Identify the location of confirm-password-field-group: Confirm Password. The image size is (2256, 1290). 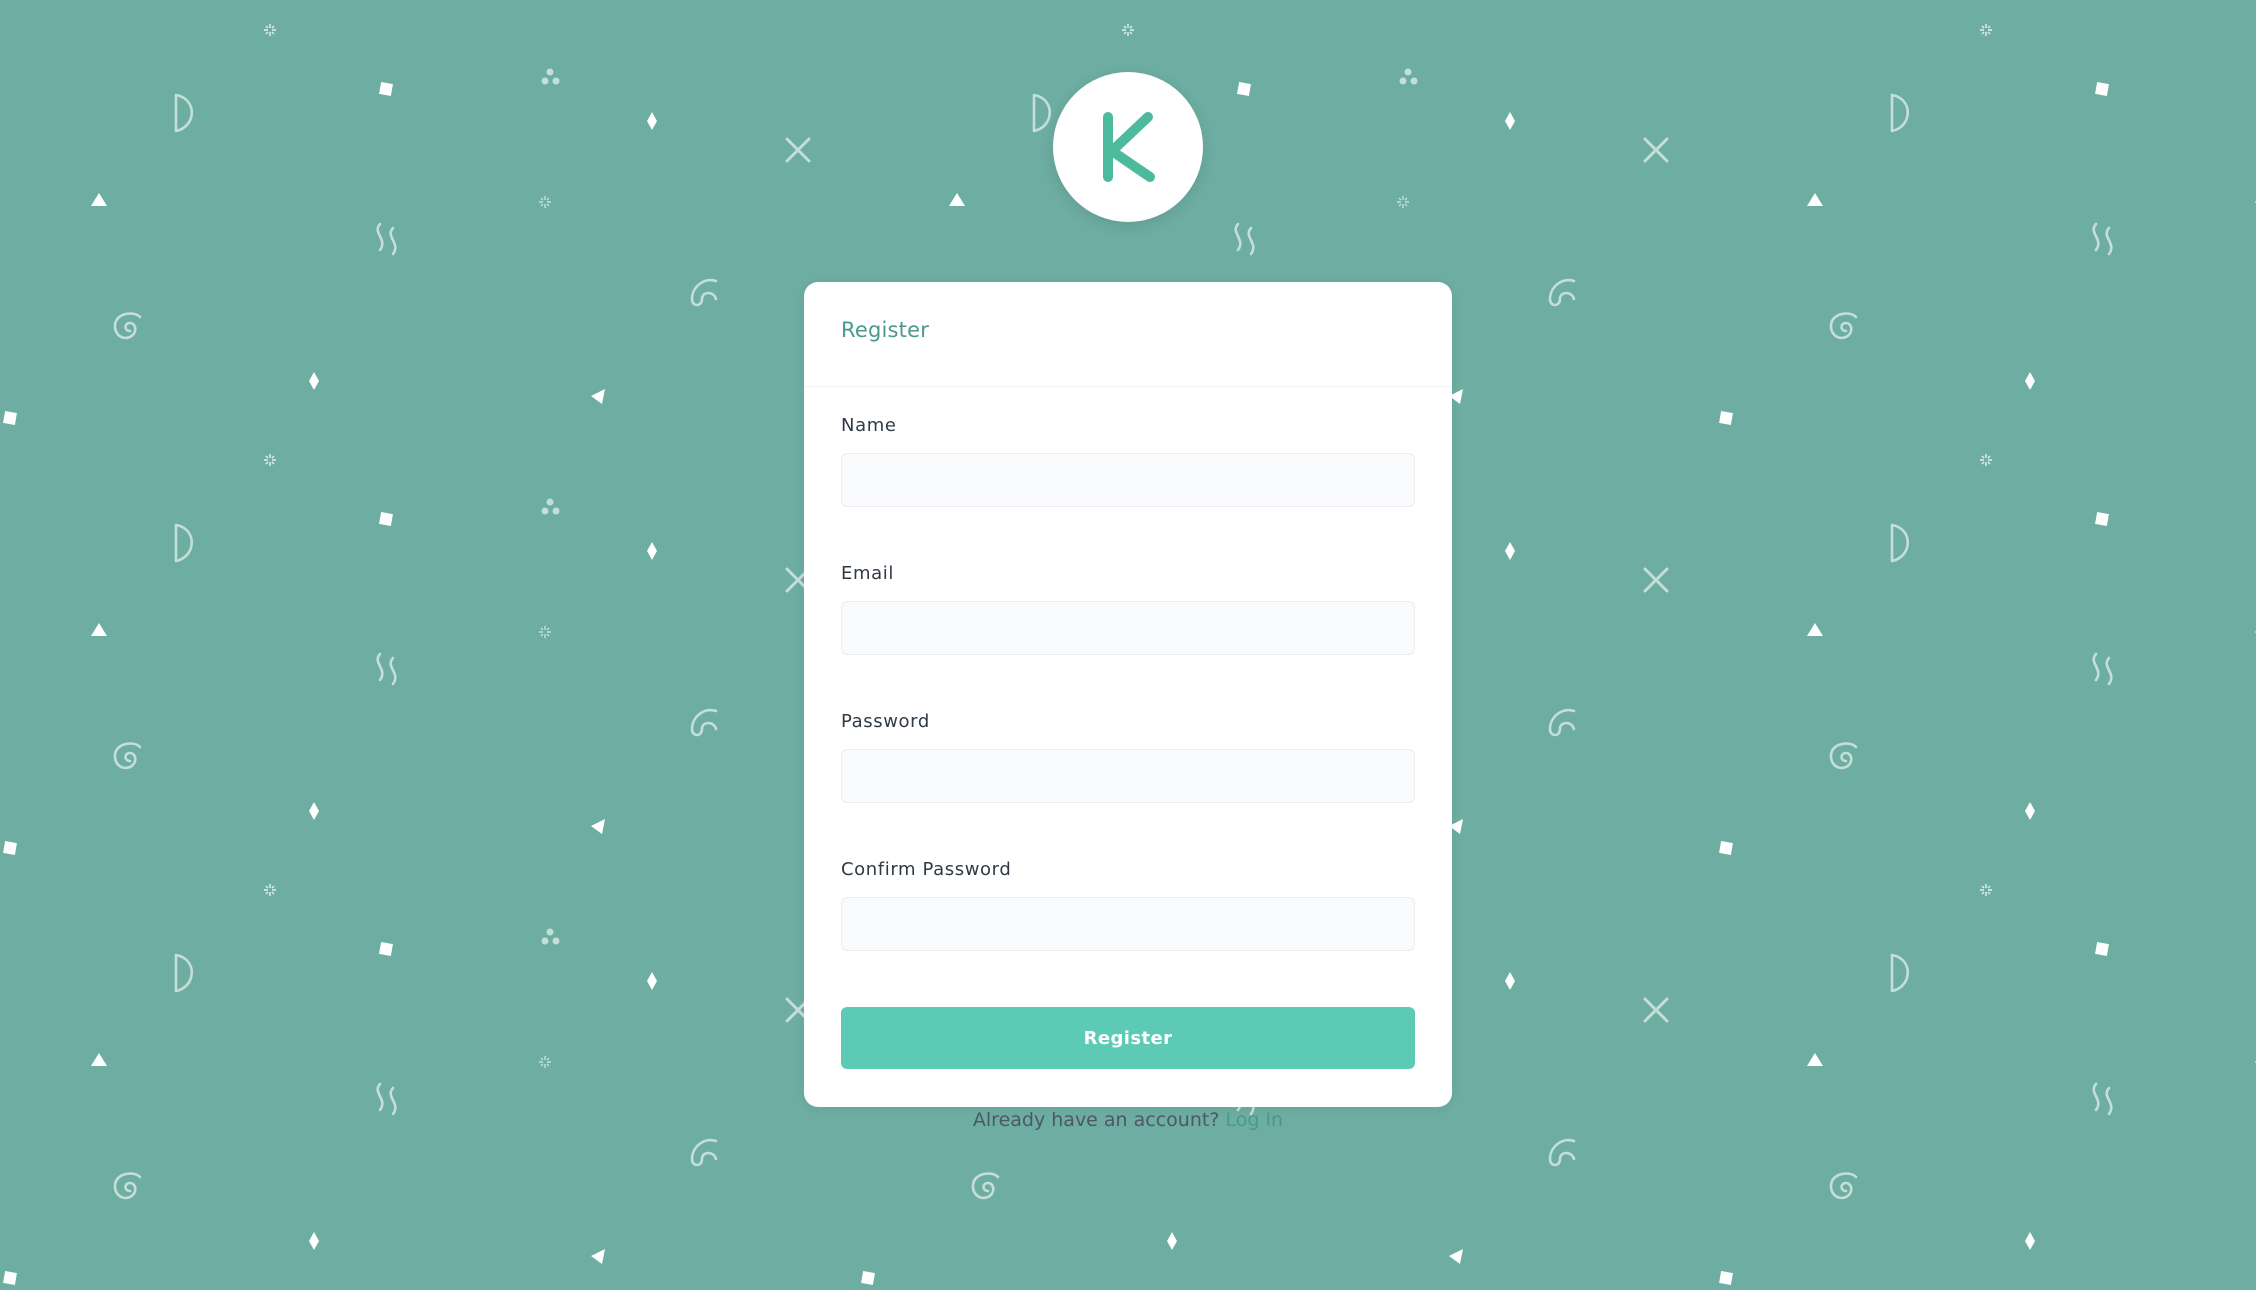
(1128, 905).